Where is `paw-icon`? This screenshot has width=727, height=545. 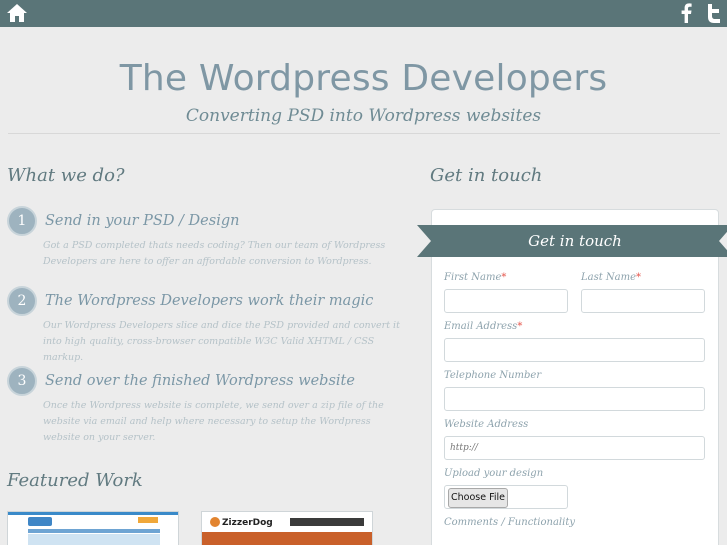 paw-icon is located at coordinates (215, 522).